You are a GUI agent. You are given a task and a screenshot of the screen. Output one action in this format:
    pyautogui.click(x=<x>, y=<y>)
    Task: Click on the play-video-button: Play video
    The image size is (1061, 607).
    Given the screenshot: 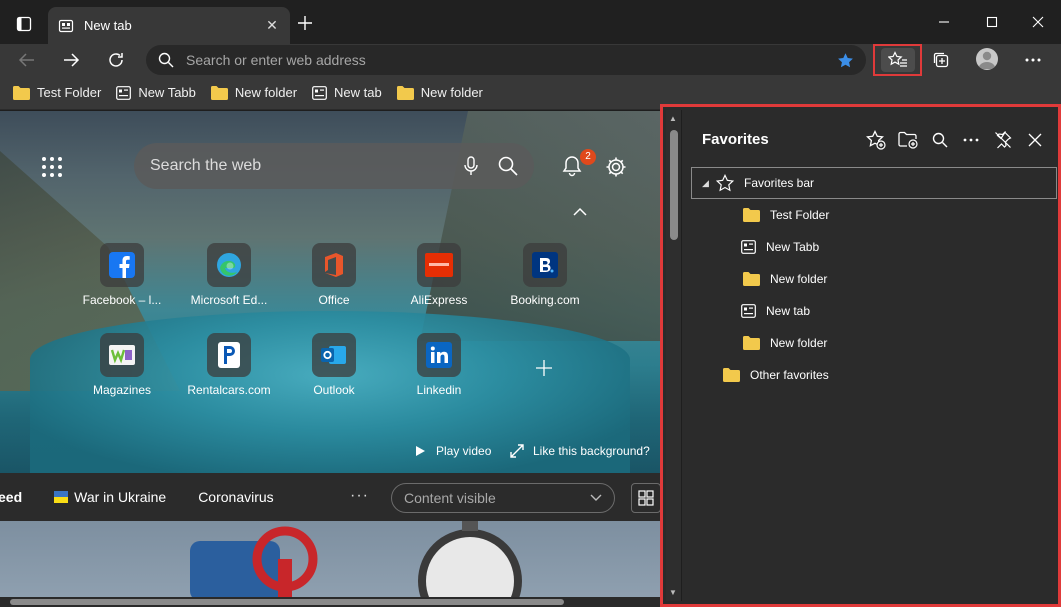 What is the action you would take?
    pyautogui.click(x=452, y=451)
    